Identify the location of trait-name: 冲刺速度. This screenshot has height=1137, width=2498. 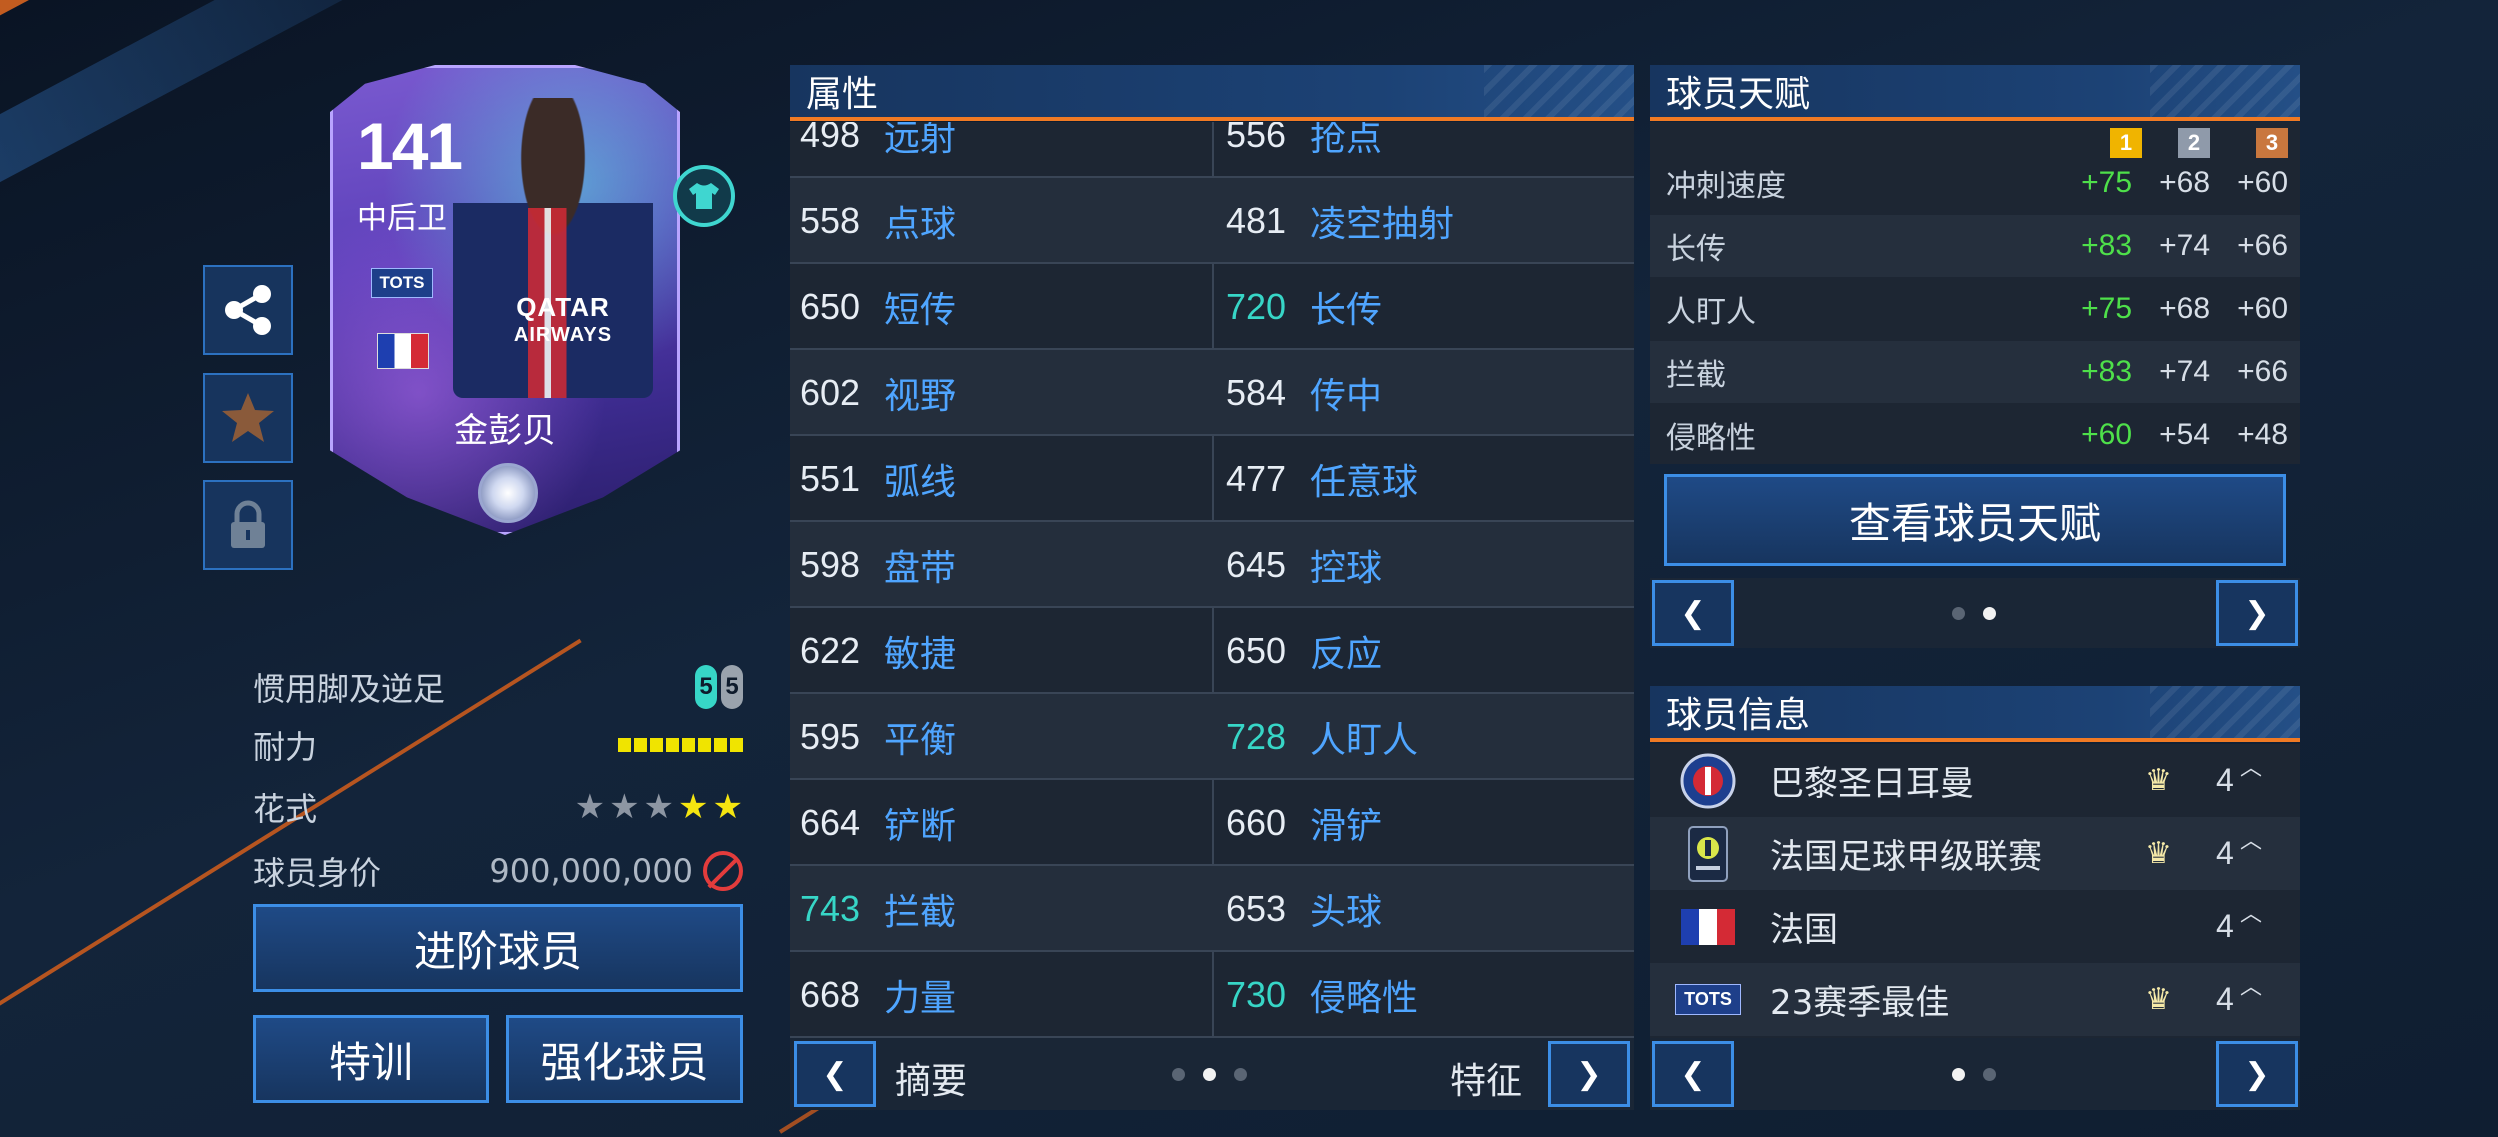
(1726, 186).